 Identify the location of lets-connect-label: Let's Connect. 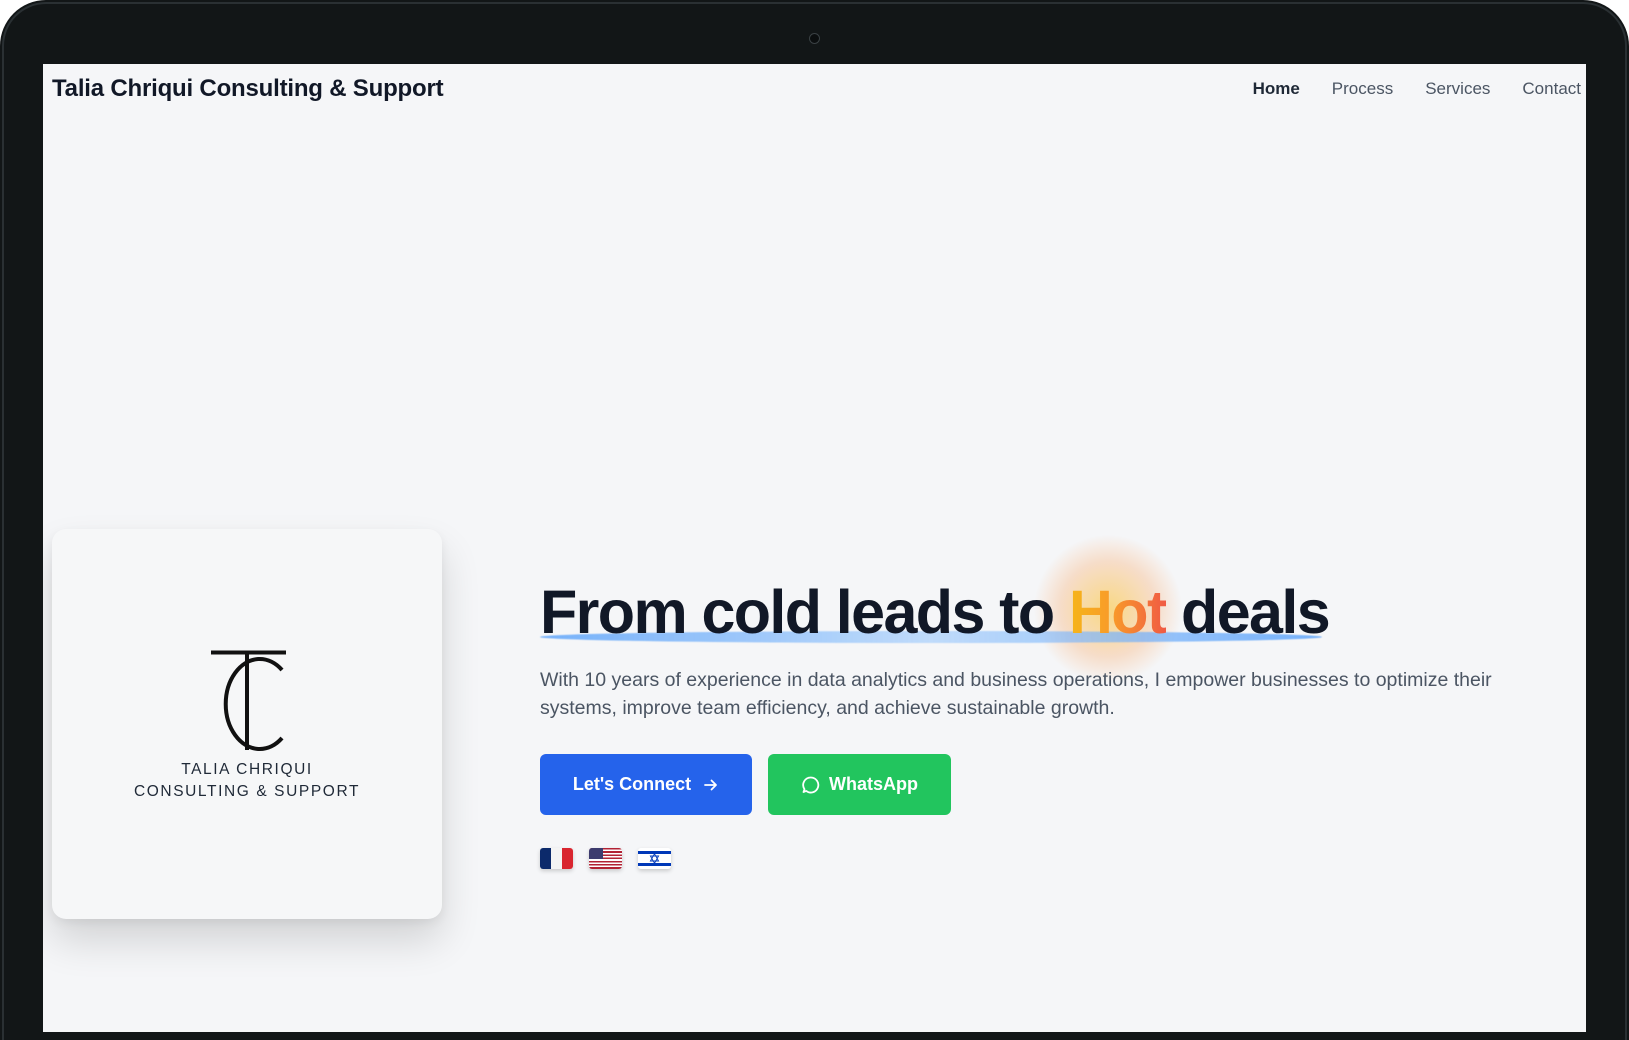
(632, 784).